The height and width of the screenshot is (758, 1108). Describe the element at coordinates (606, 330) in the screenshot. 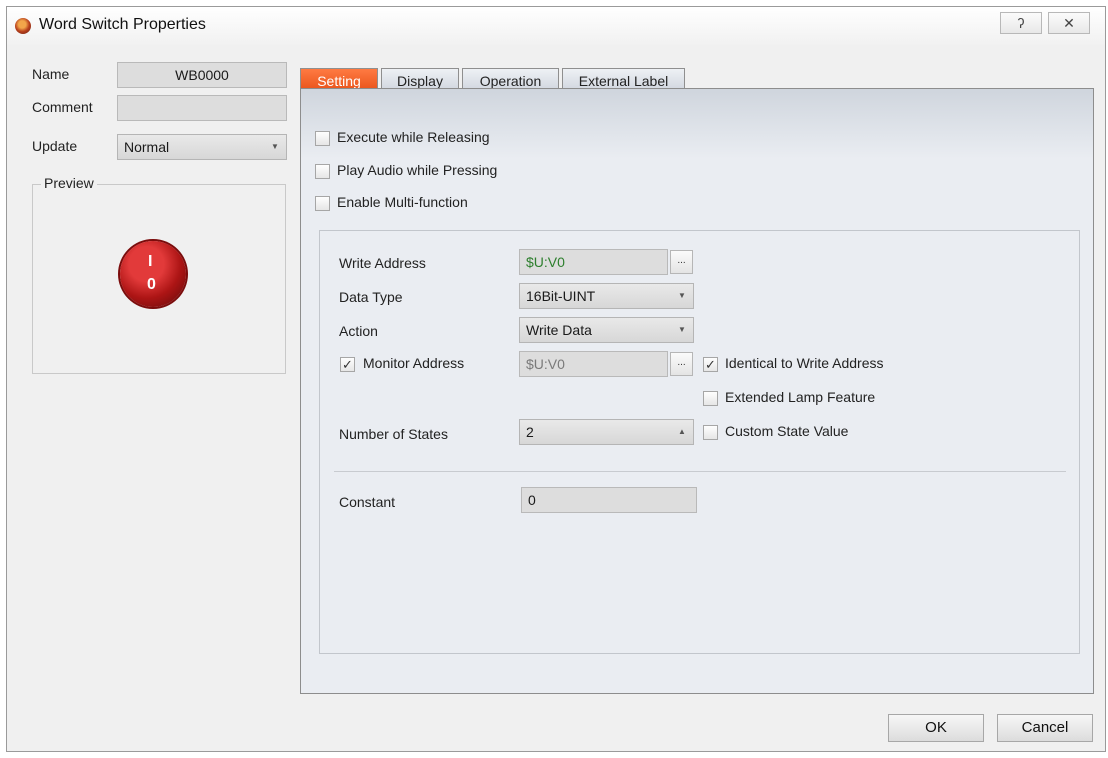

I see `action-select: Write Data ▼` at that location.